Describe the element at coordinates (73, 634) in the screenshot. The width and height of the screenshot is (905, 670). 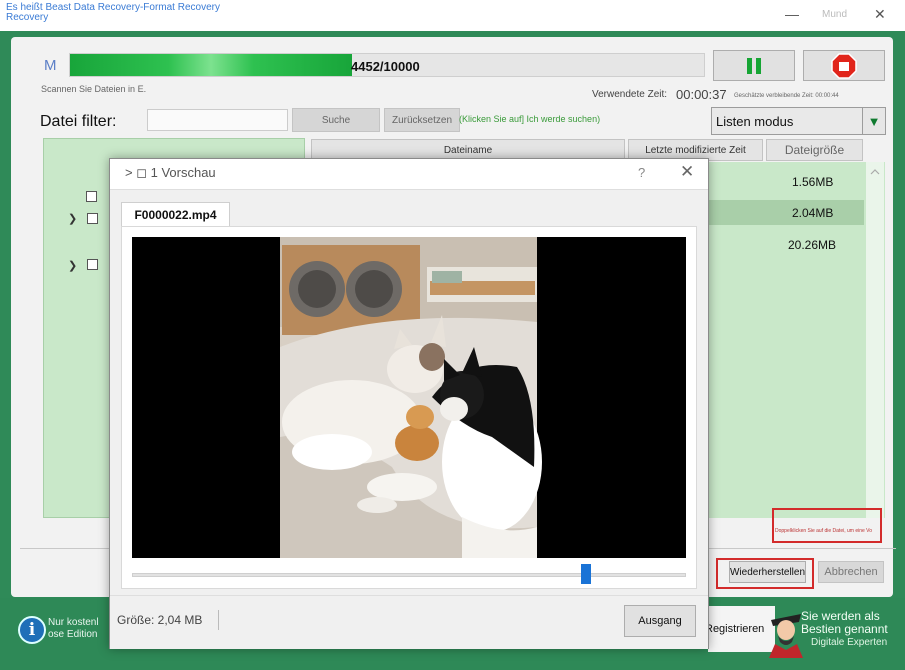
I see `free-edition-line2: ose Edition` at that location.